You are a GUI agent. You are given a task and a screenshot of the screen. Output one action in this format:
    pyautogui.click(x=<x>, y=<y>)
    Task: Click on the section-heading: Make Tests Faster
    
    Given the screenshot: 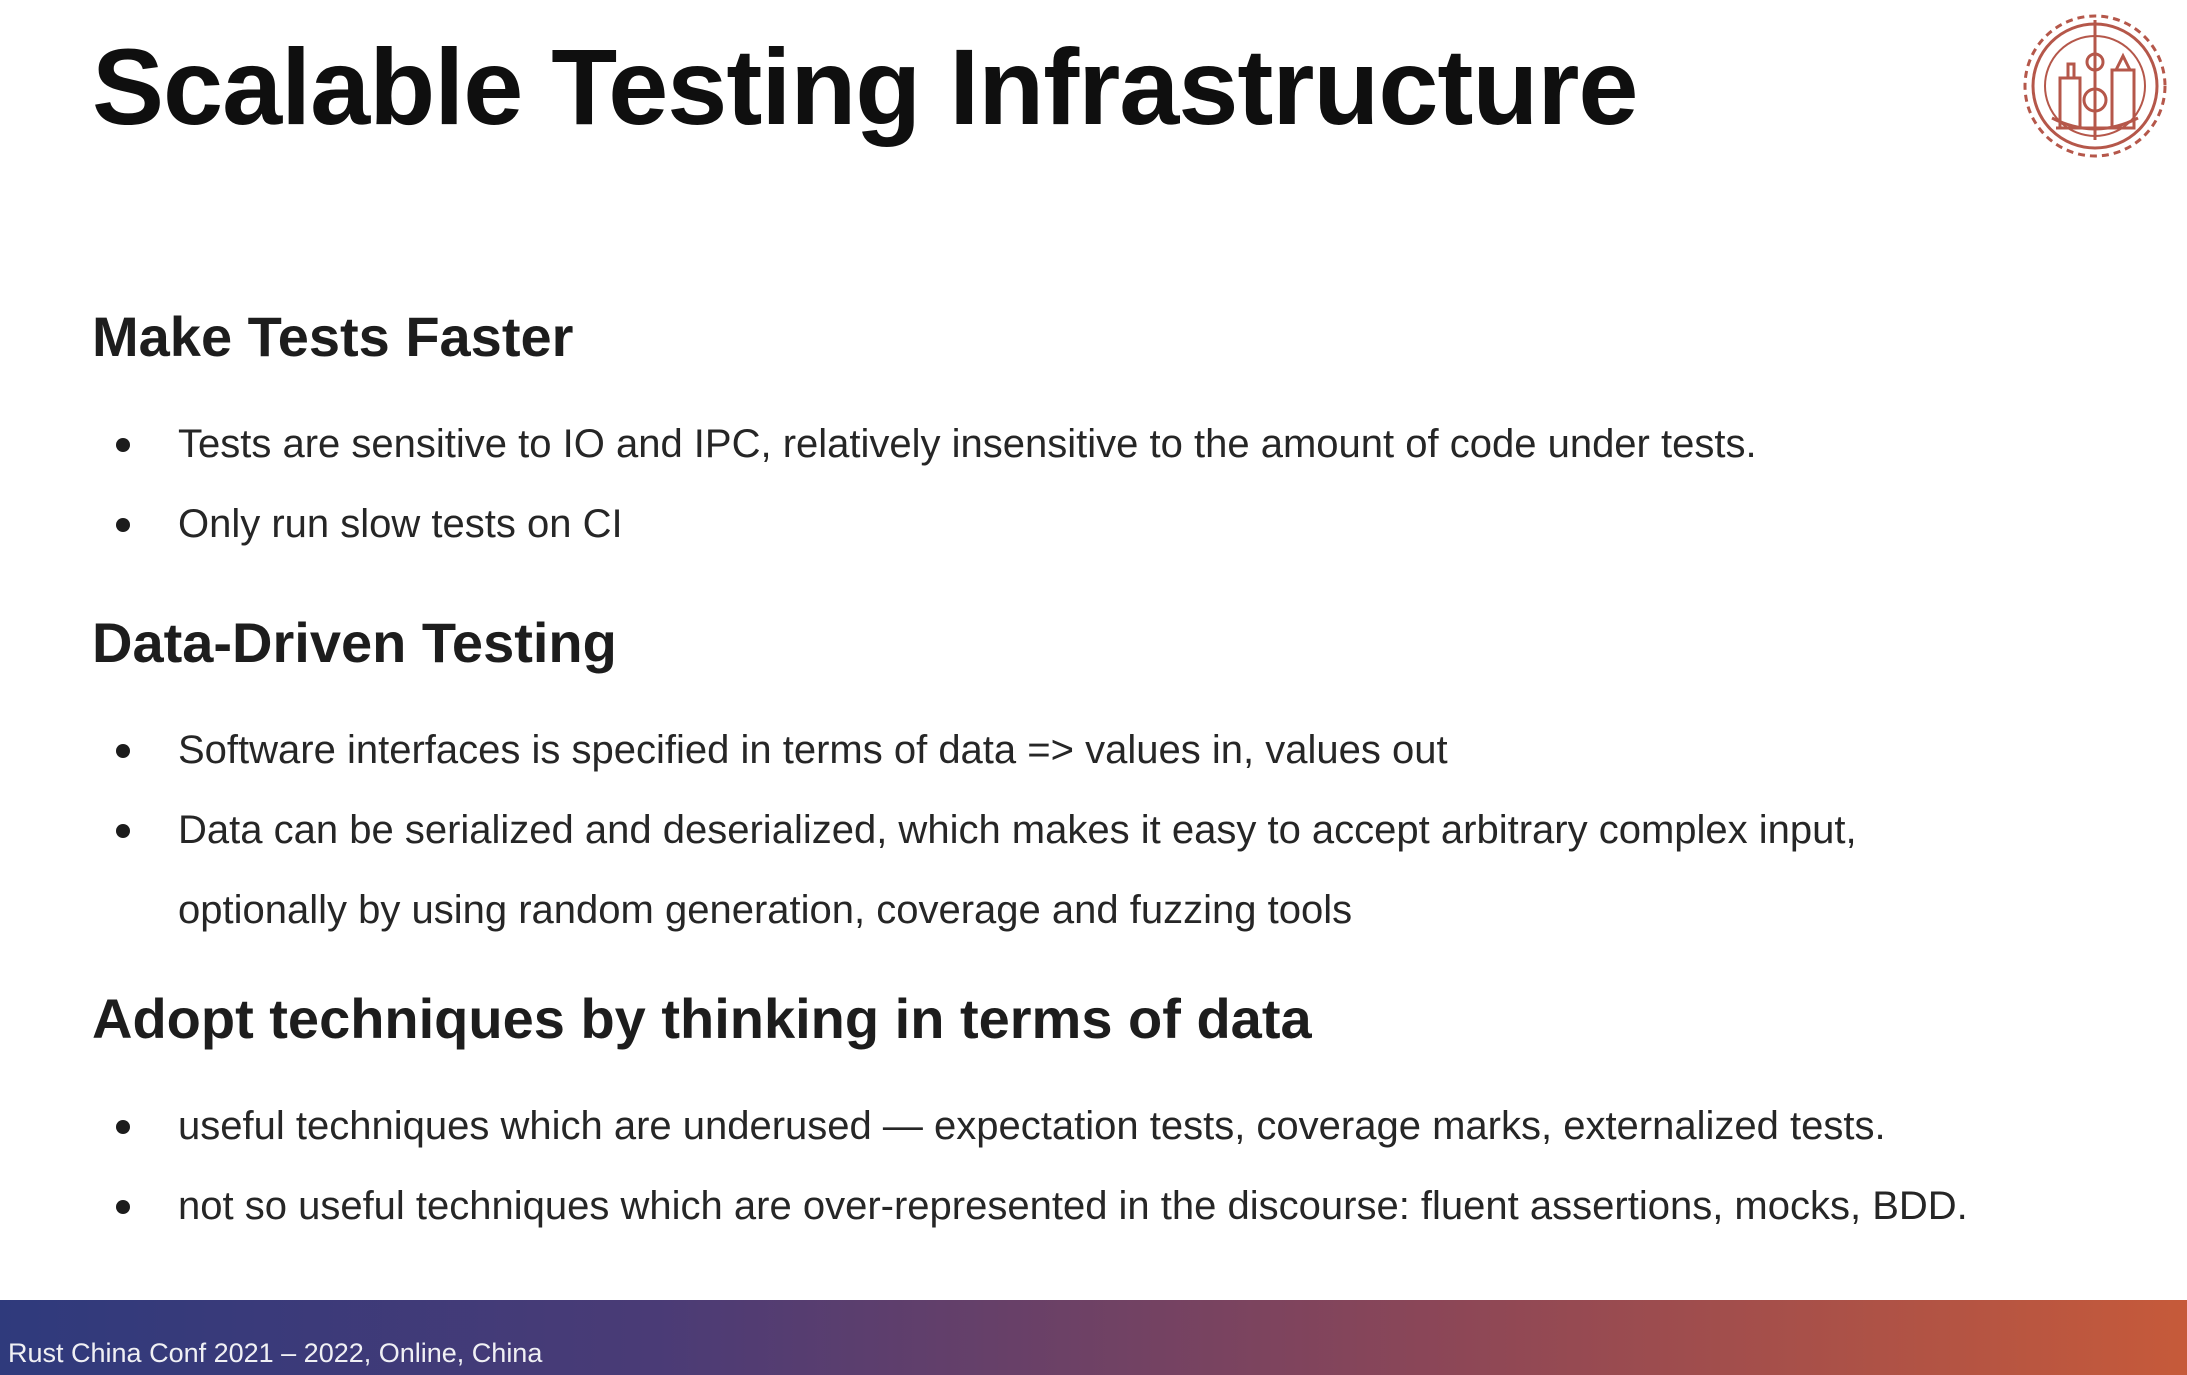 What is the action you would take?
    pyautogui.click(x=333, y=336)
    